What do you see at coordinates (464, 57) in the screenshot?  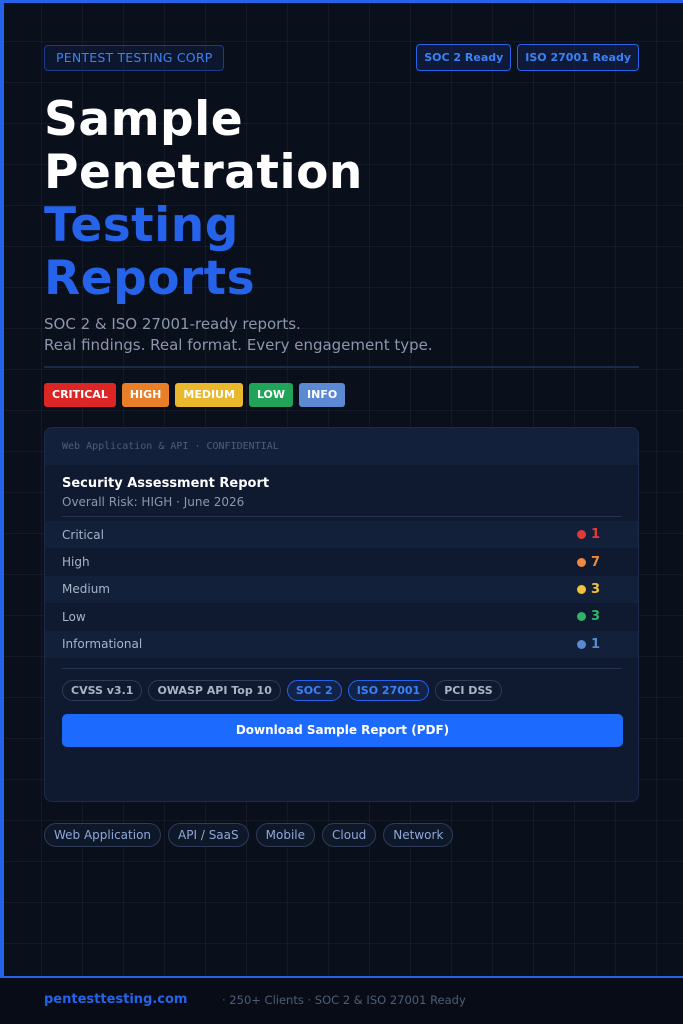 I see `cert-badge-soc2: SOC 2 Ready` at bounding box center [464, 57].